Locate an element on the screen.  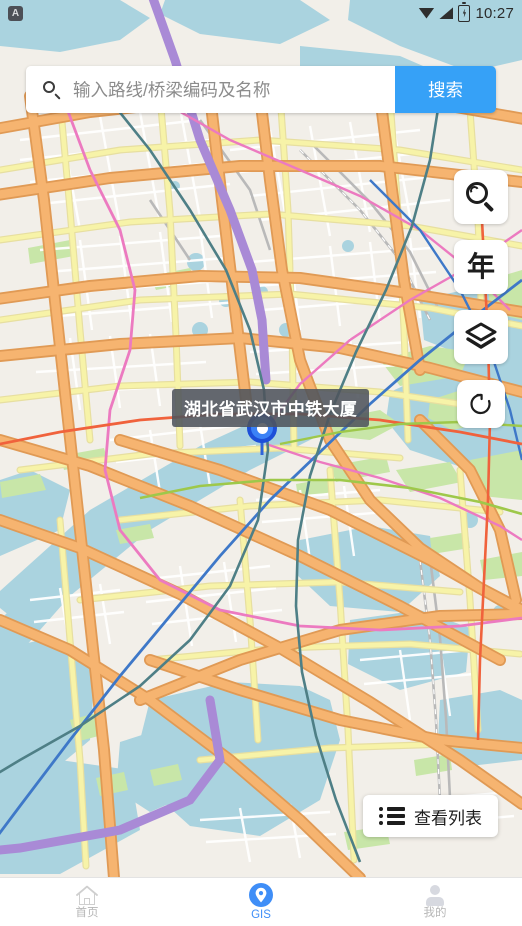
tab-gis: GIS is located at coordinates (261, 902).